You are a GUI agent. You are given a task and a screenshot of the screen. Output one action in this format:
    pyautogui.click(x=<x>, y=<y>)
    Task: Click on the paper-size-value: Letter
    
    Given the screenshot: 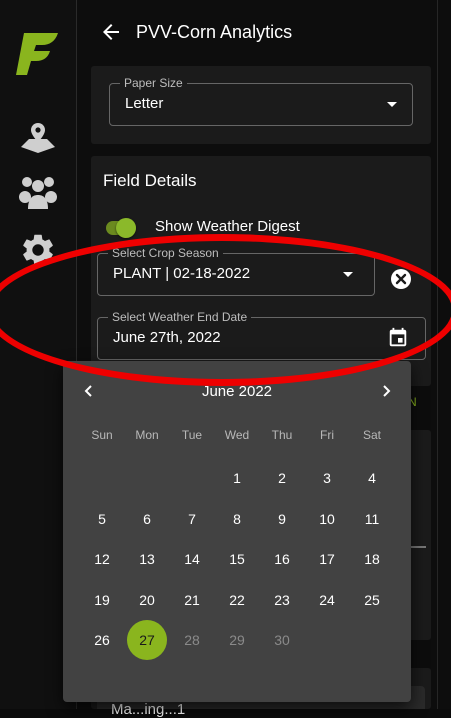 What is the action you would take?
    pyautogui.click(x=144, y=103)
    